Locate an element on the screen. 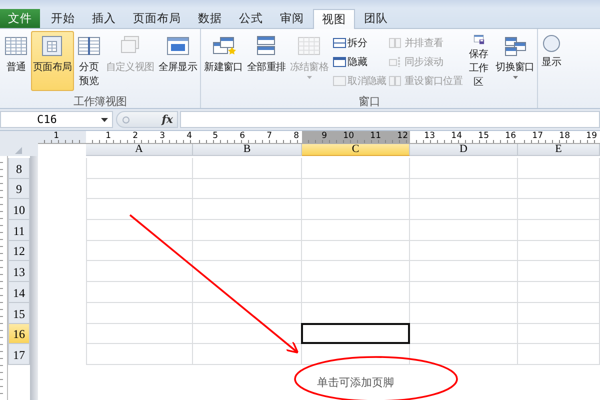 Image resolution: width=600 pixels, height=400 pixels. reset-windows-icon is located at coordinates (395, 80).